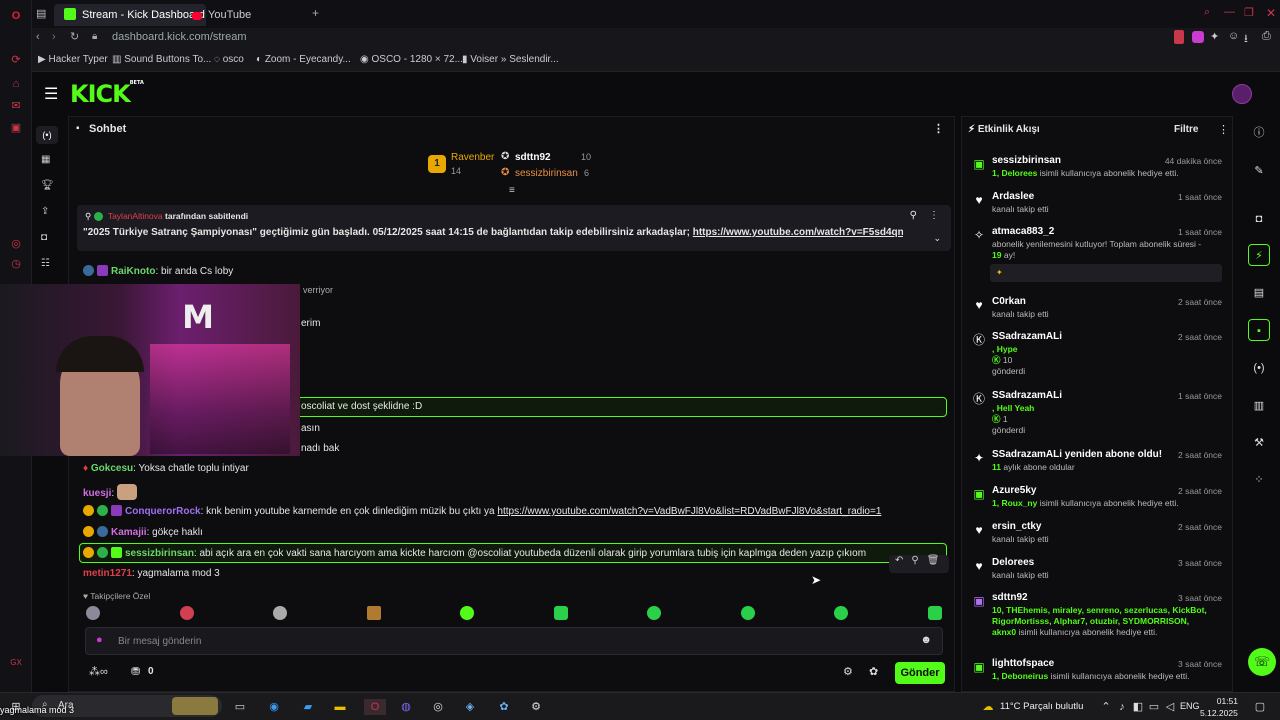  I want to click on edge-icon: ◉, so click(274, 707).